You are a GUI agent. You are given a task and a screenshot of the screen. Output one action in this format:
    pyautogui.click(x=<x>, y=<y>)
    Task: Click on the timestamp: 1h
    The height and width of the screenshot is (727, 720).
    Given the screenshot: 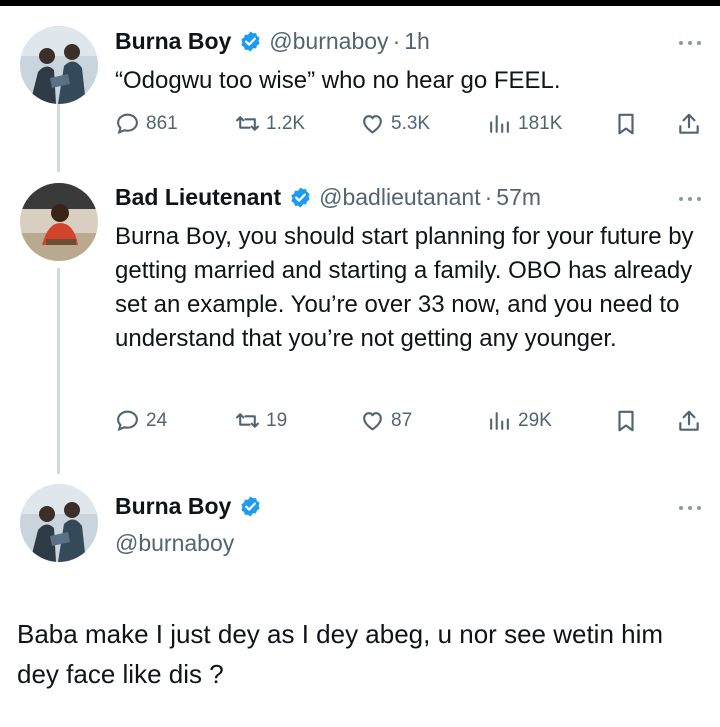 What is the action you would take?
    pyautogui.click(x=417, y=41)
    